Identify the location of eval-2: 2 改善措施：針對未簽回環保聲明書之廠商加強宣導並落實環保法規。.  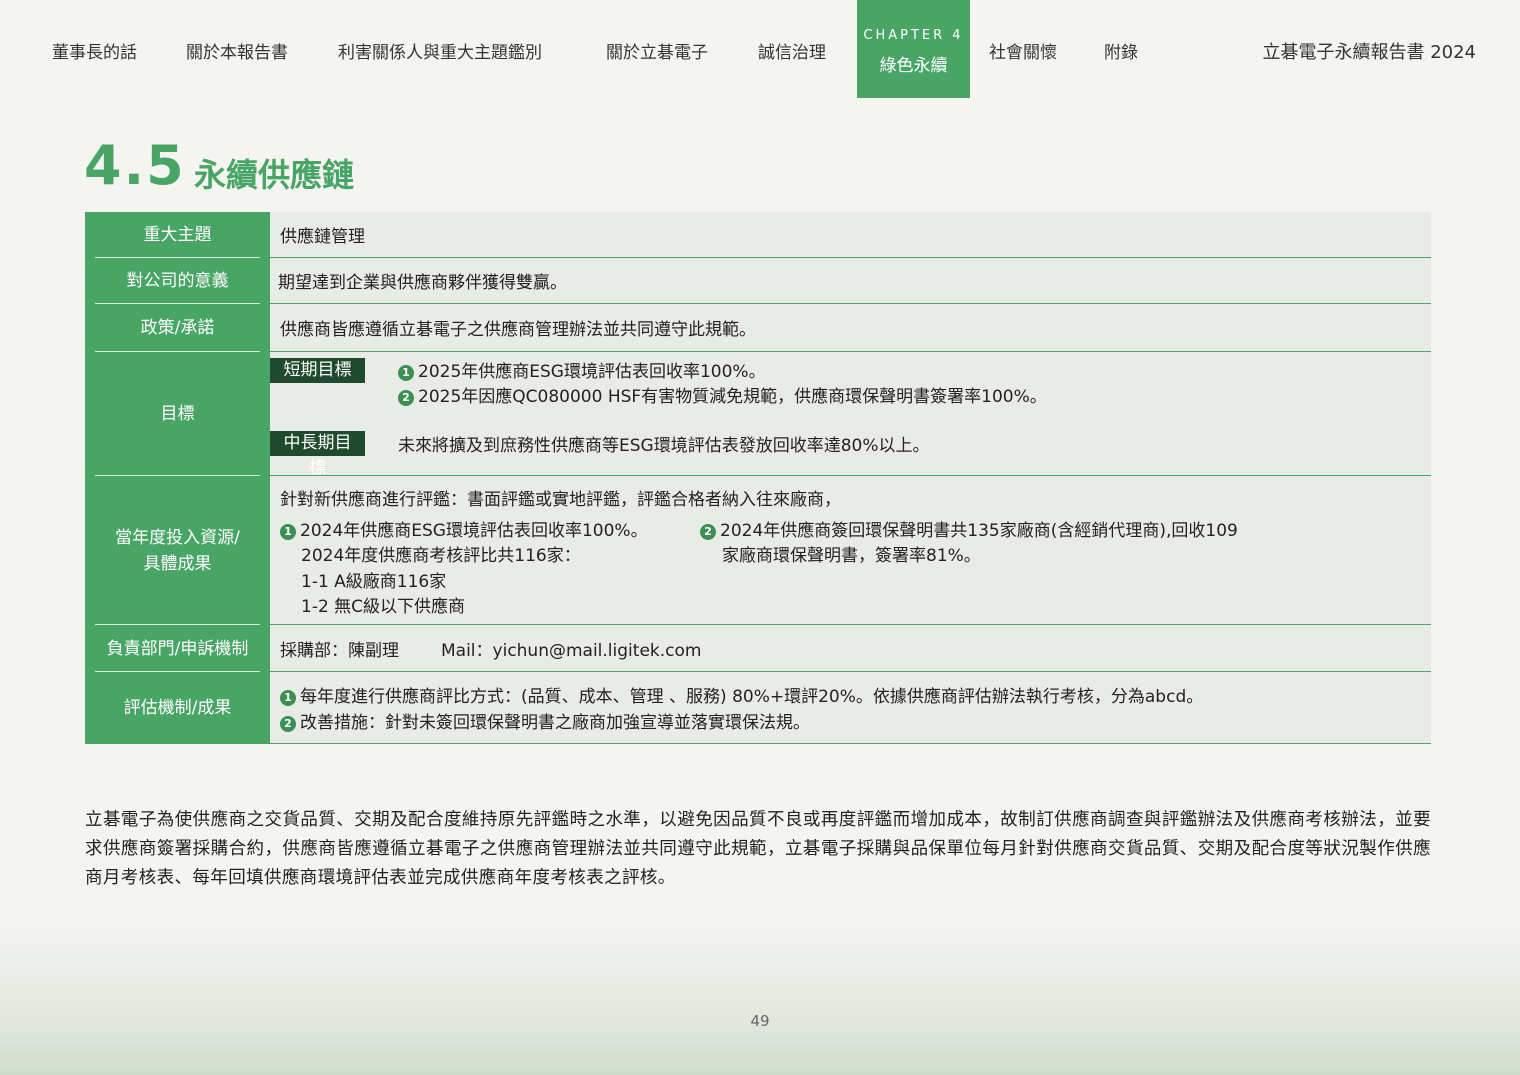
(545, 720).